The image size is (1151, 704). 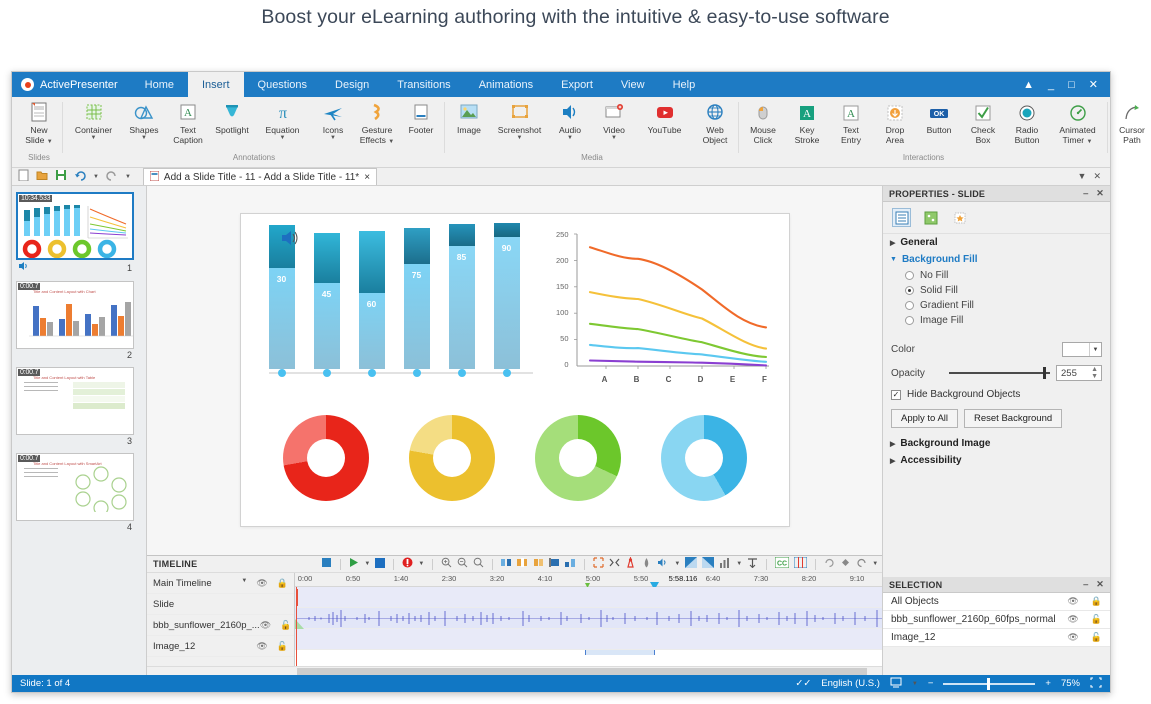 What do you see at coordinates (684, 84) in the screenshot?
I see `menu-tab-help: Help` at bounding box center [684, 84].